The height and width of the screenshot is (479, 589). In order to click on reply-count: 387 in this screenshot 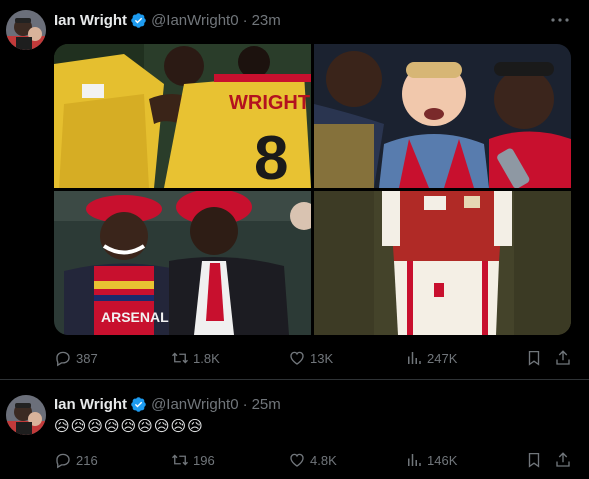, I will do `click(87, 358)`.